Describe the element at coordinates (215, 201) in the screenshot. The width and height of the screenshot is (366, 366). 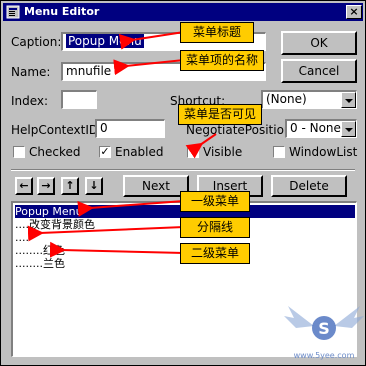
I see `callout-level1: 一级菜单` at that location.